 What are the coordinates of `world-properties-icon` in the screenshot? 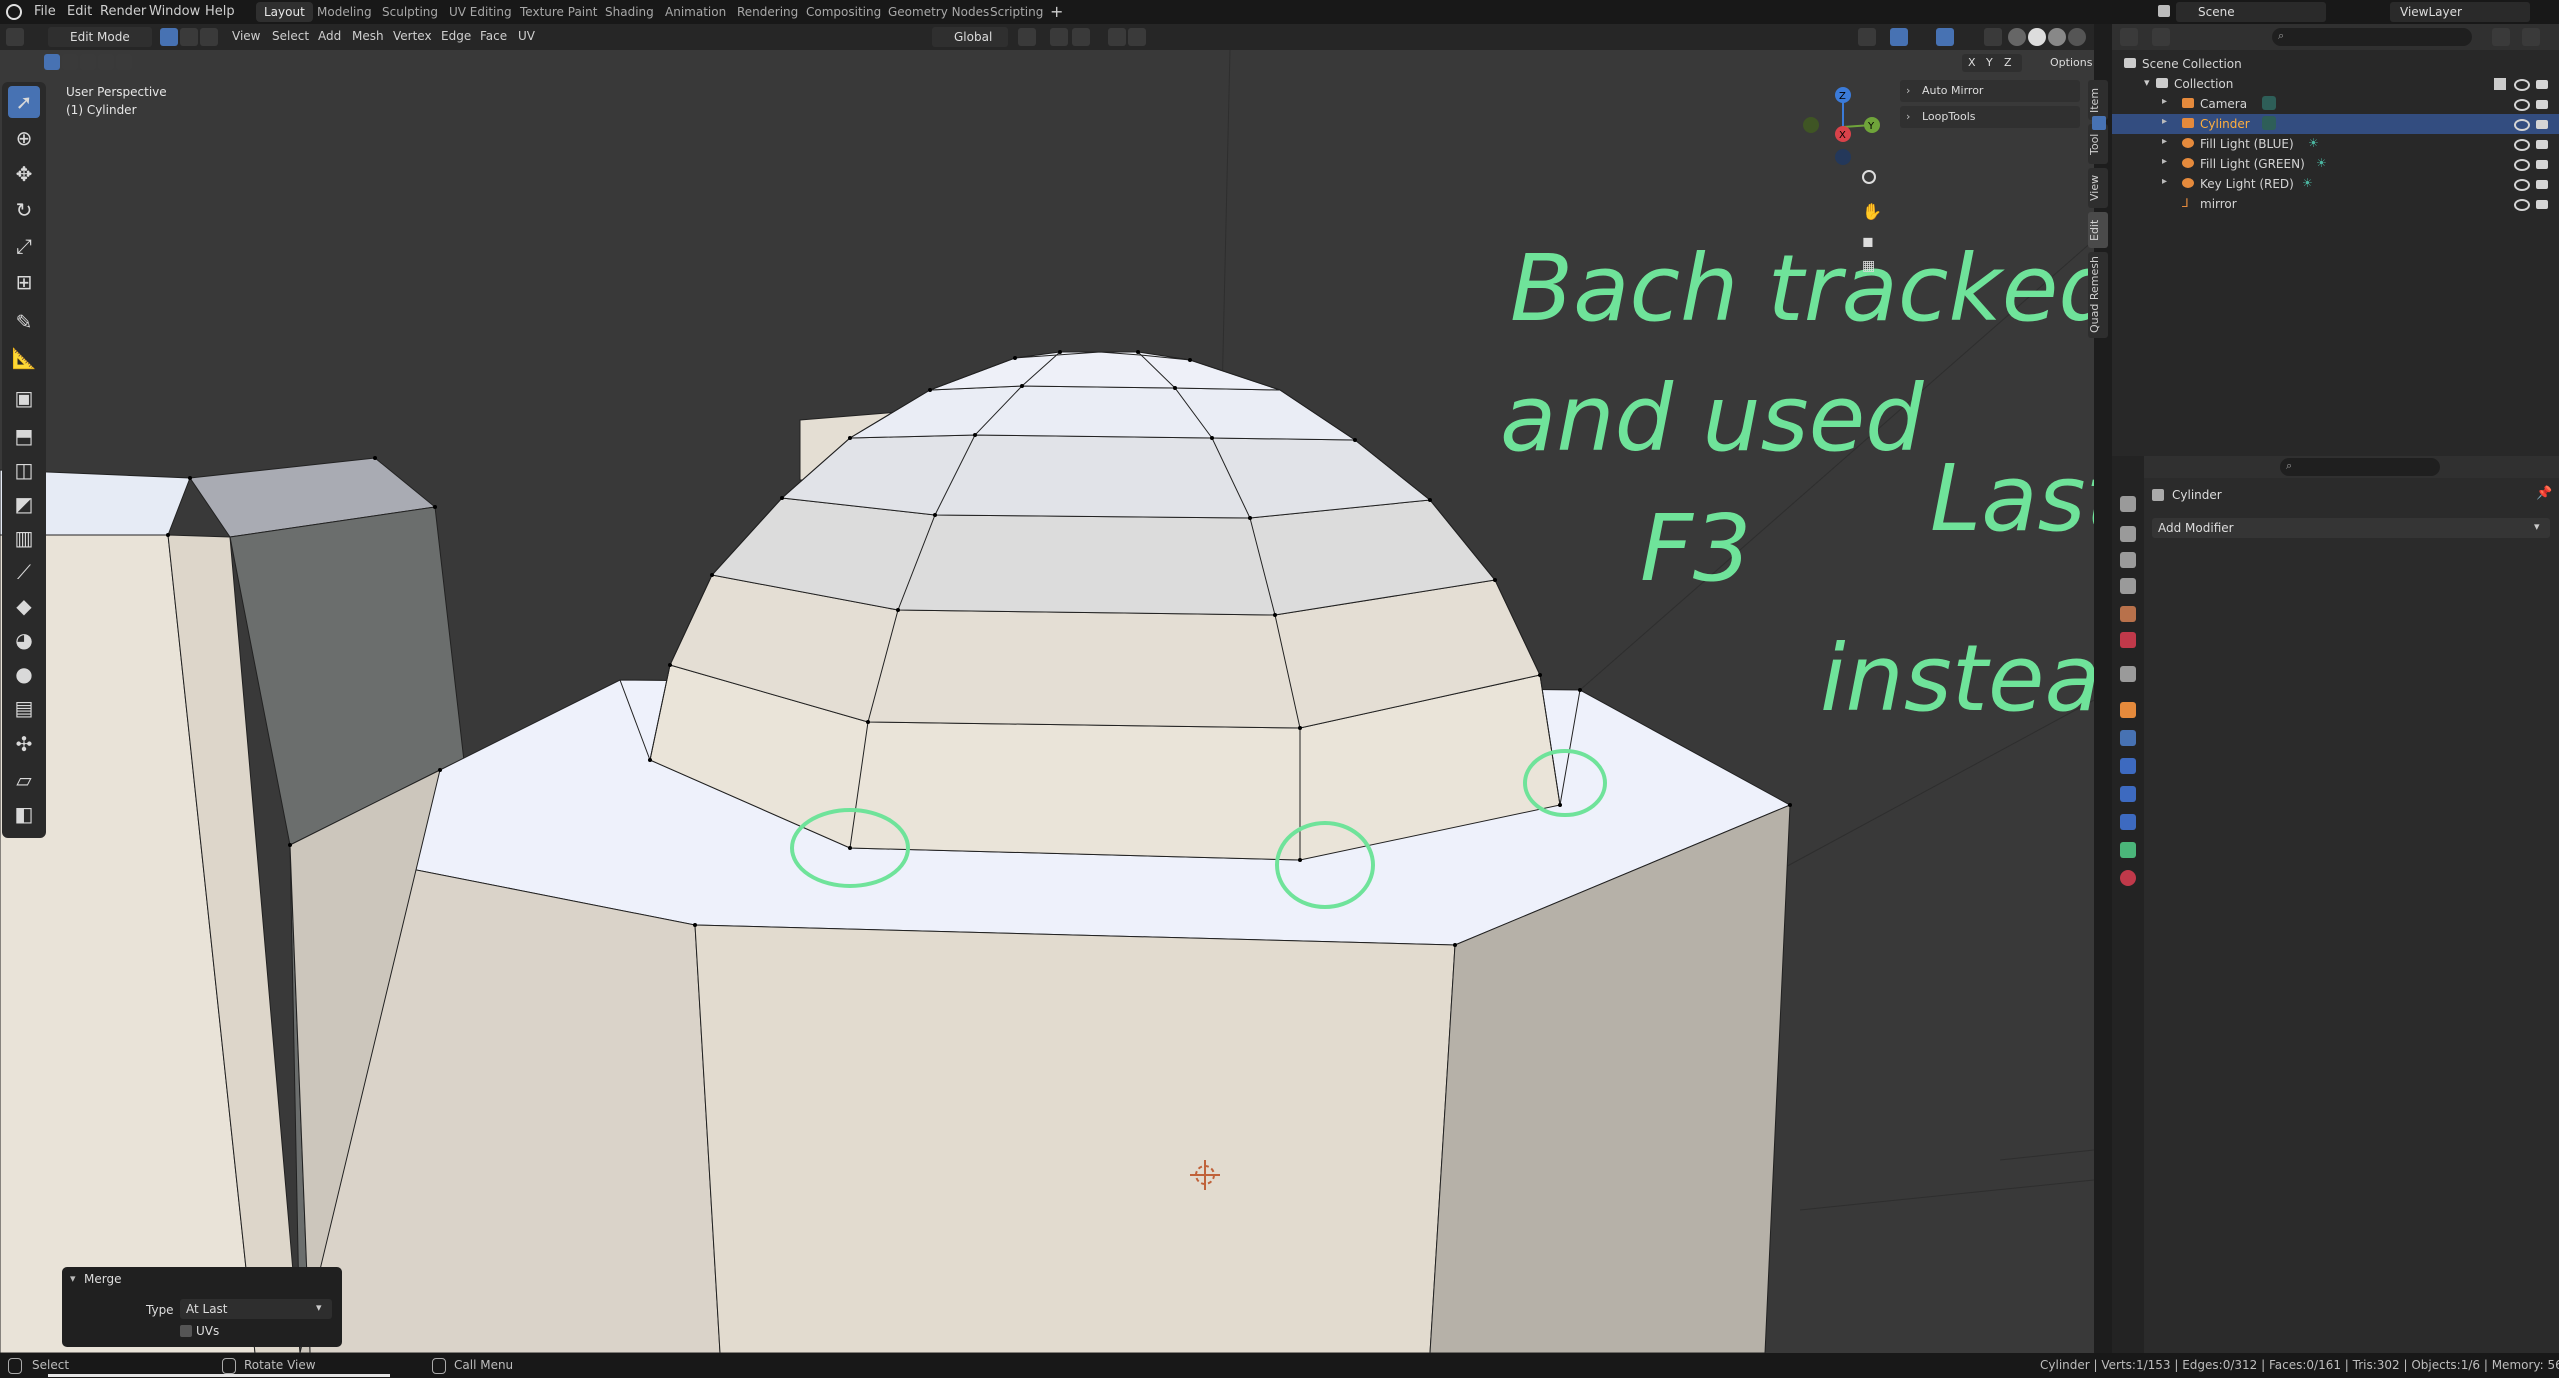 It's located at (2128, 640).